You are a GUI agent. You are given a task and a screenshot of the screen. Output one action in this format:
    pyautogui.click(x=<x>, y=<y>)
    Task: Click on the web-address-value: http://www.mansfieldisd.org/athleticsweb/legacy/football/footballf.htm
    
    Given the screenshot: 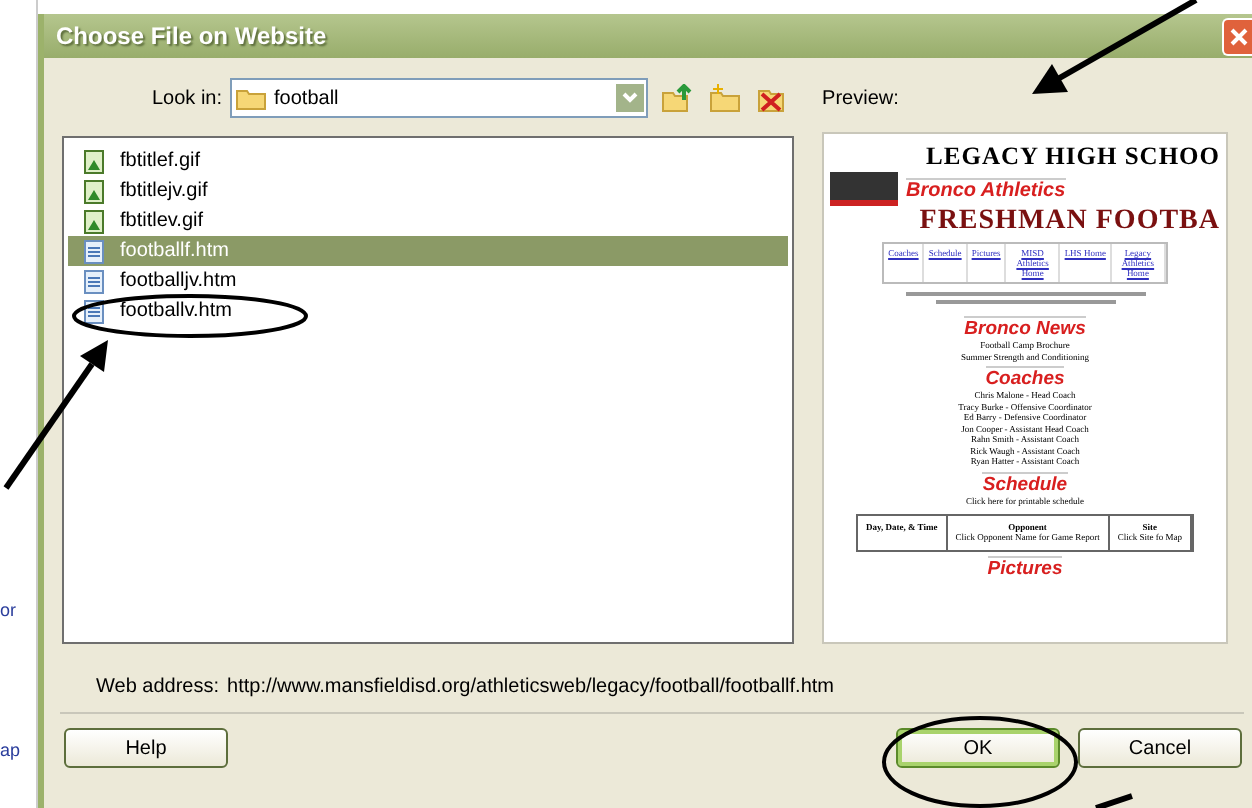 What is the action you would take?
    pyautogui.click(x=531, y=687)
    